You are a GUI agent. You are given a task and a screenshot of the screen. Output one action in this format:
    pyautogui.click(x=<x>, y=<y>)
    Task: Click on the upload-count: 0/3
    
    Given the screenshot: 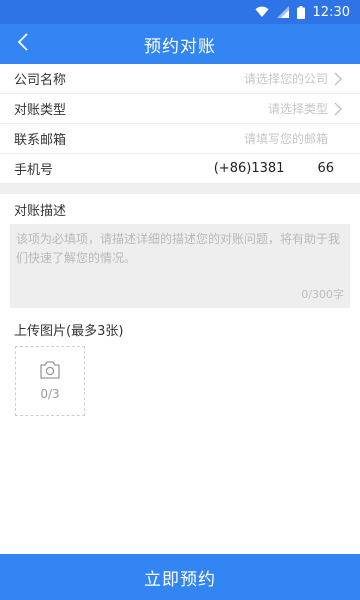 What is the action you would take?
    pyautogui.click(x=50, y=394)
    